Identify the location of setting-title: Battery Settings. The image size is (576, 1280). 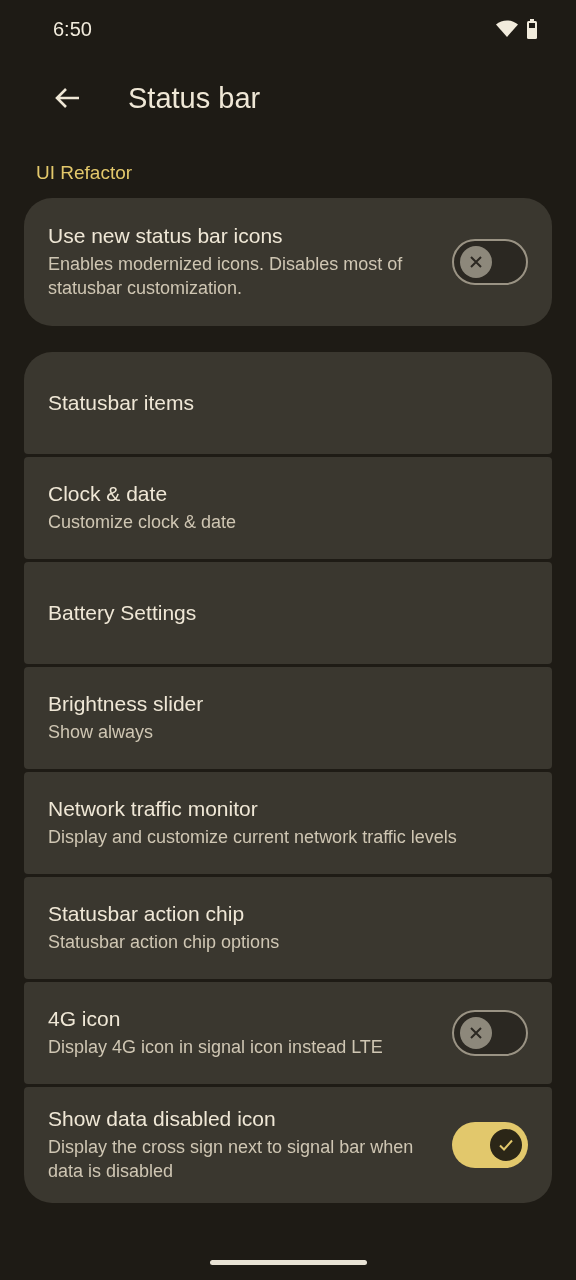
(123, 613).